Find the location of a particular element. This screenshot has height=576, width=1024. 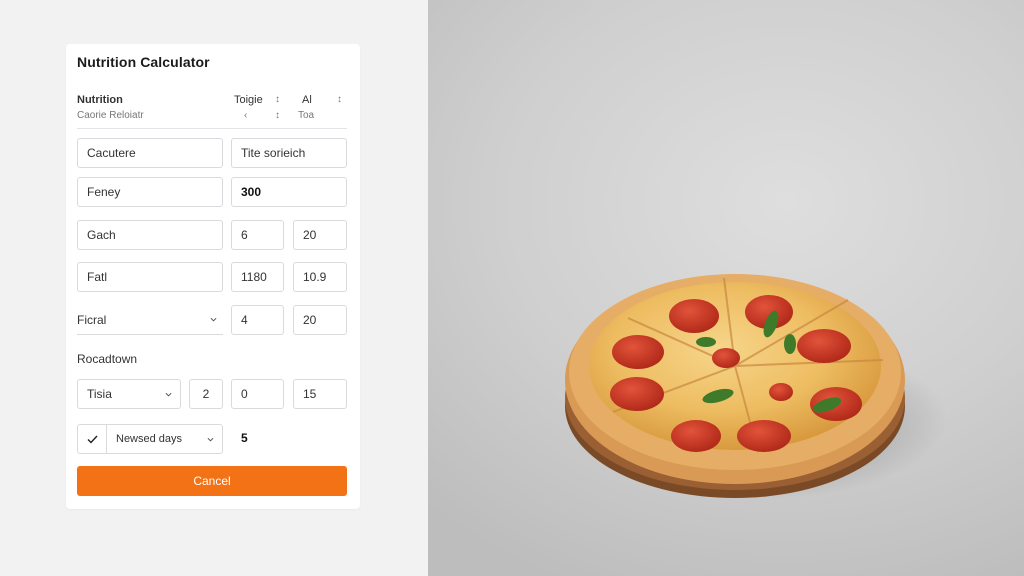

fiber-select-label: Ficral is located at coordinates (92, 319).